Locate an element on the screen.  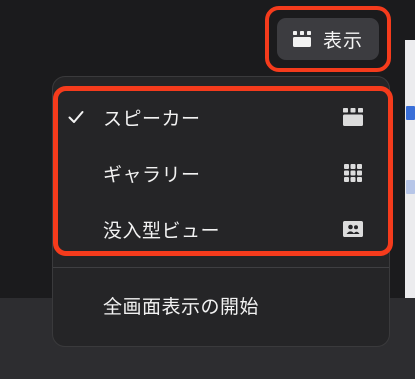
menu-item-enter-fullscreen: 全画面表示の開始 is located at coordinates (221, 305).